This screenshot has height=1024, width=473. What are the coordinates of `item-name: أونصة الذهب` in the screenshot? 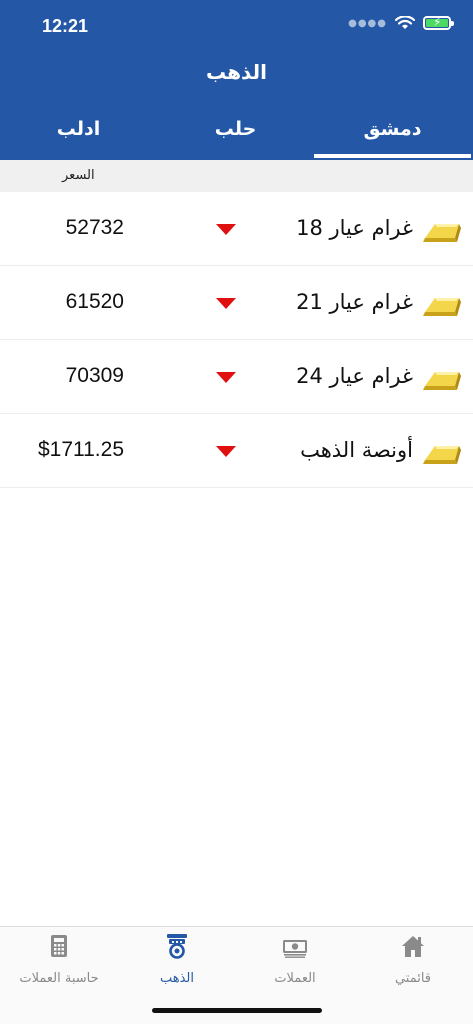 It's located at (356, 450).